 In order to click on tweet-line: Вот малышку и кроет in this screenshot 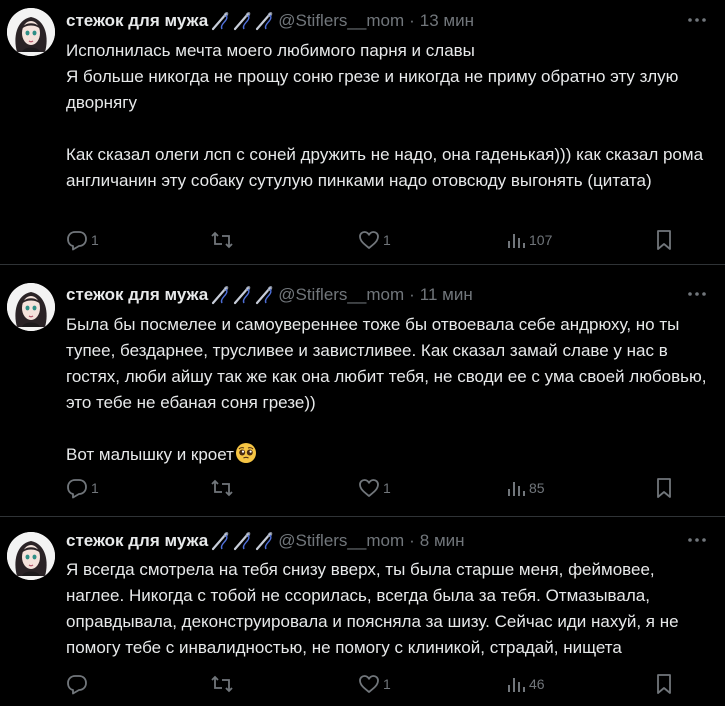, I will do `click(391, 457)`.